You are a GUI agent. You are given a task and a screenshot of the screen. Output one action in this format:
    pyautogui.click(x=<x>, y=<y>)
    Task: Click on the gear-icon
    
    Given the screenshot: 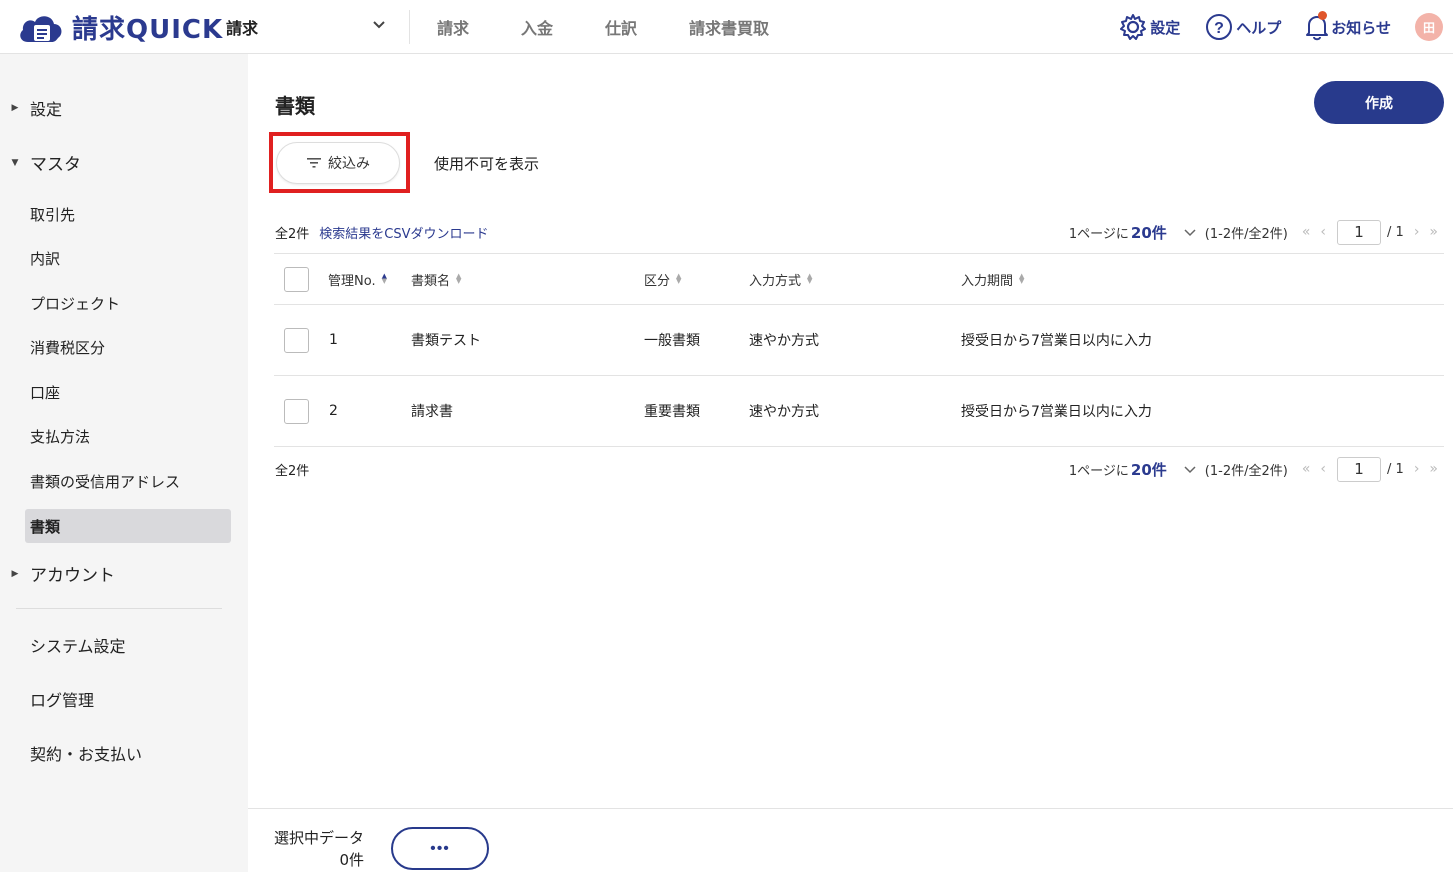 What is the action you would take?
    pyautogui.click(x=1133, y=27)
    